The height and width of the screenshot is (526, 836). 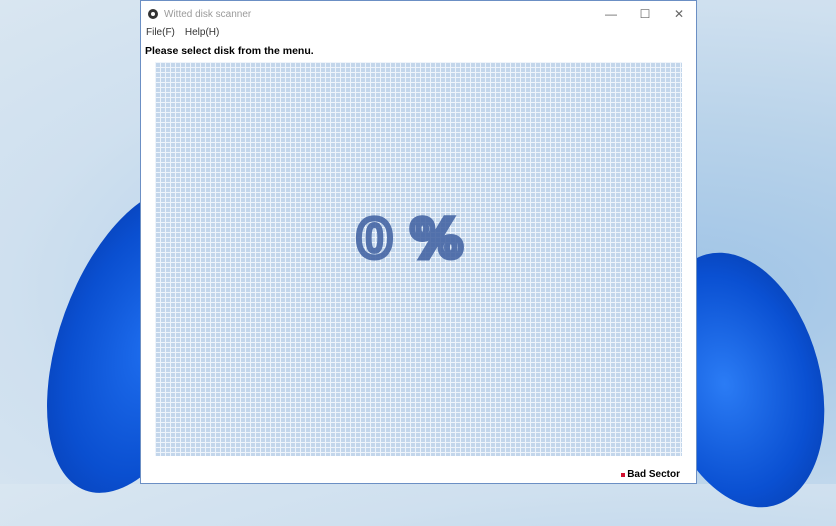 I want to click on status-text: Please select disk from the menu., so click(x=229, y=51).